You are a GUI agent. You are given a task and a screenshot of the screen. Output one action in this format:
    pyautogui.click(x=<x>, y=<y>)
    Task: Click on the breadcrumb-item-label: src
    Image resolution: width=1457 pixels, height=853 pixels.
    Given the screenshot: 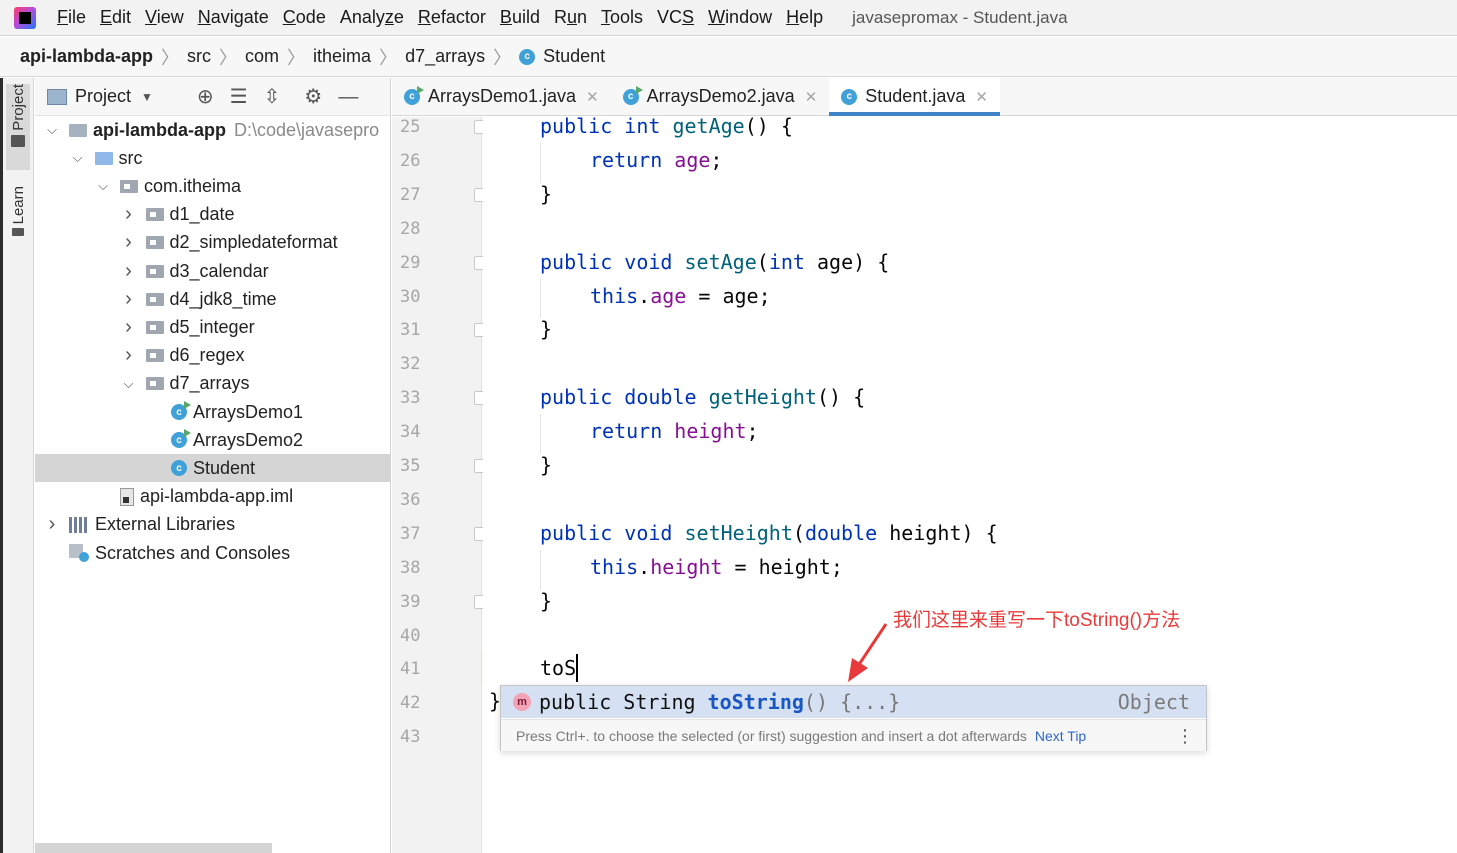 What is the action you would take?
    pyautogui.click(x=199, y=56)
    